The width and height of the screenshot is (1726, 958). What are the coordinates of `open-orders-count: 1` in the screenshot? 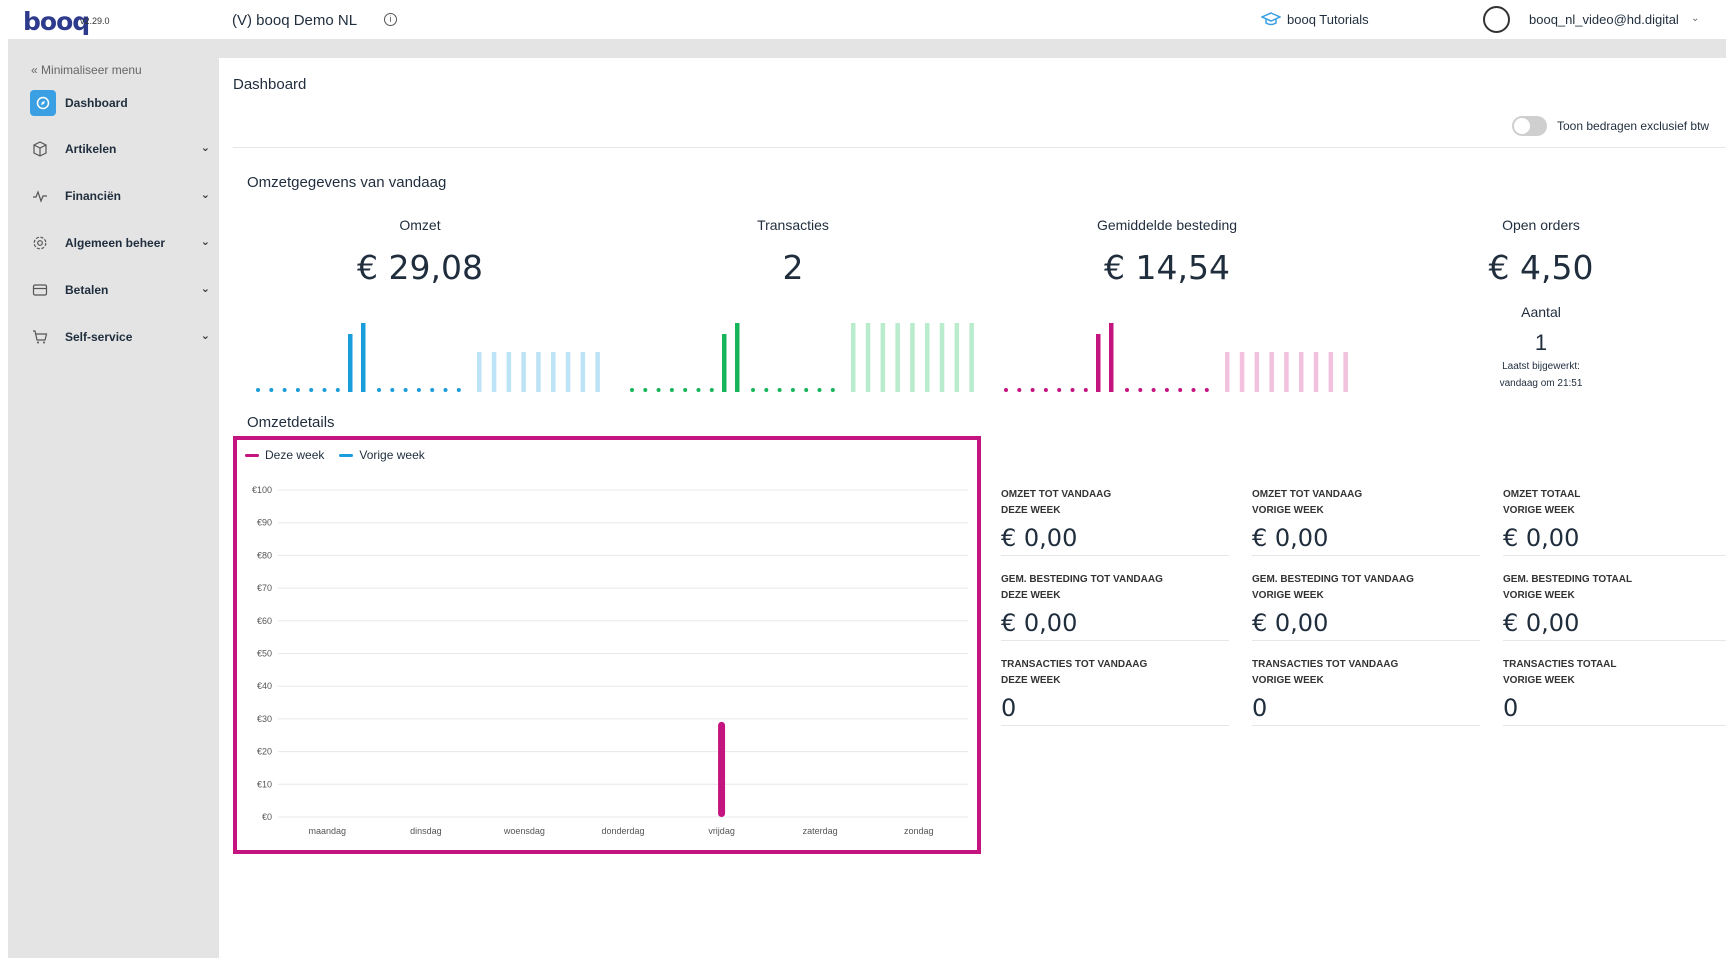 It's located at (1541, 342).